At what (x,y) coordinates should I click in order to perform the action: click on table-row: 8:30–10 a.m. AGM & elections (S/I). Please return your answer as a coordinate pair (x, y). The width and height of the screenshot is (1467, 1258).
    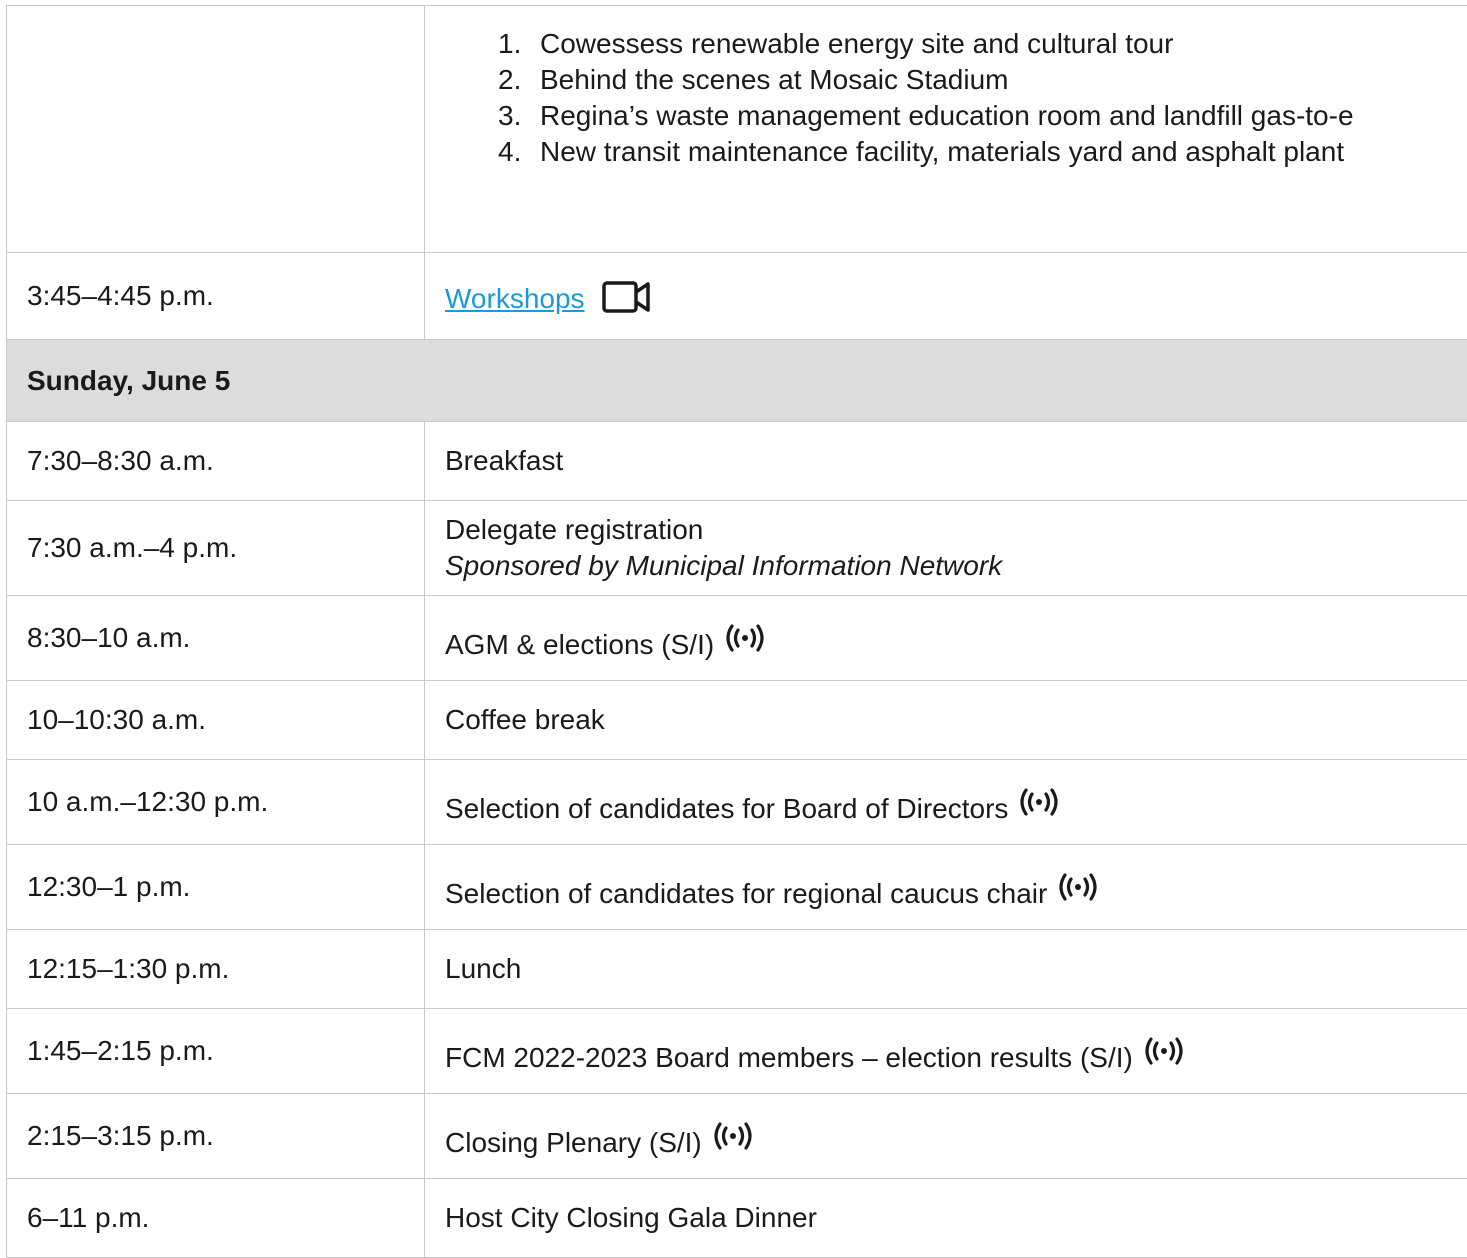
    Looking at the image, I should click on (737, 638).